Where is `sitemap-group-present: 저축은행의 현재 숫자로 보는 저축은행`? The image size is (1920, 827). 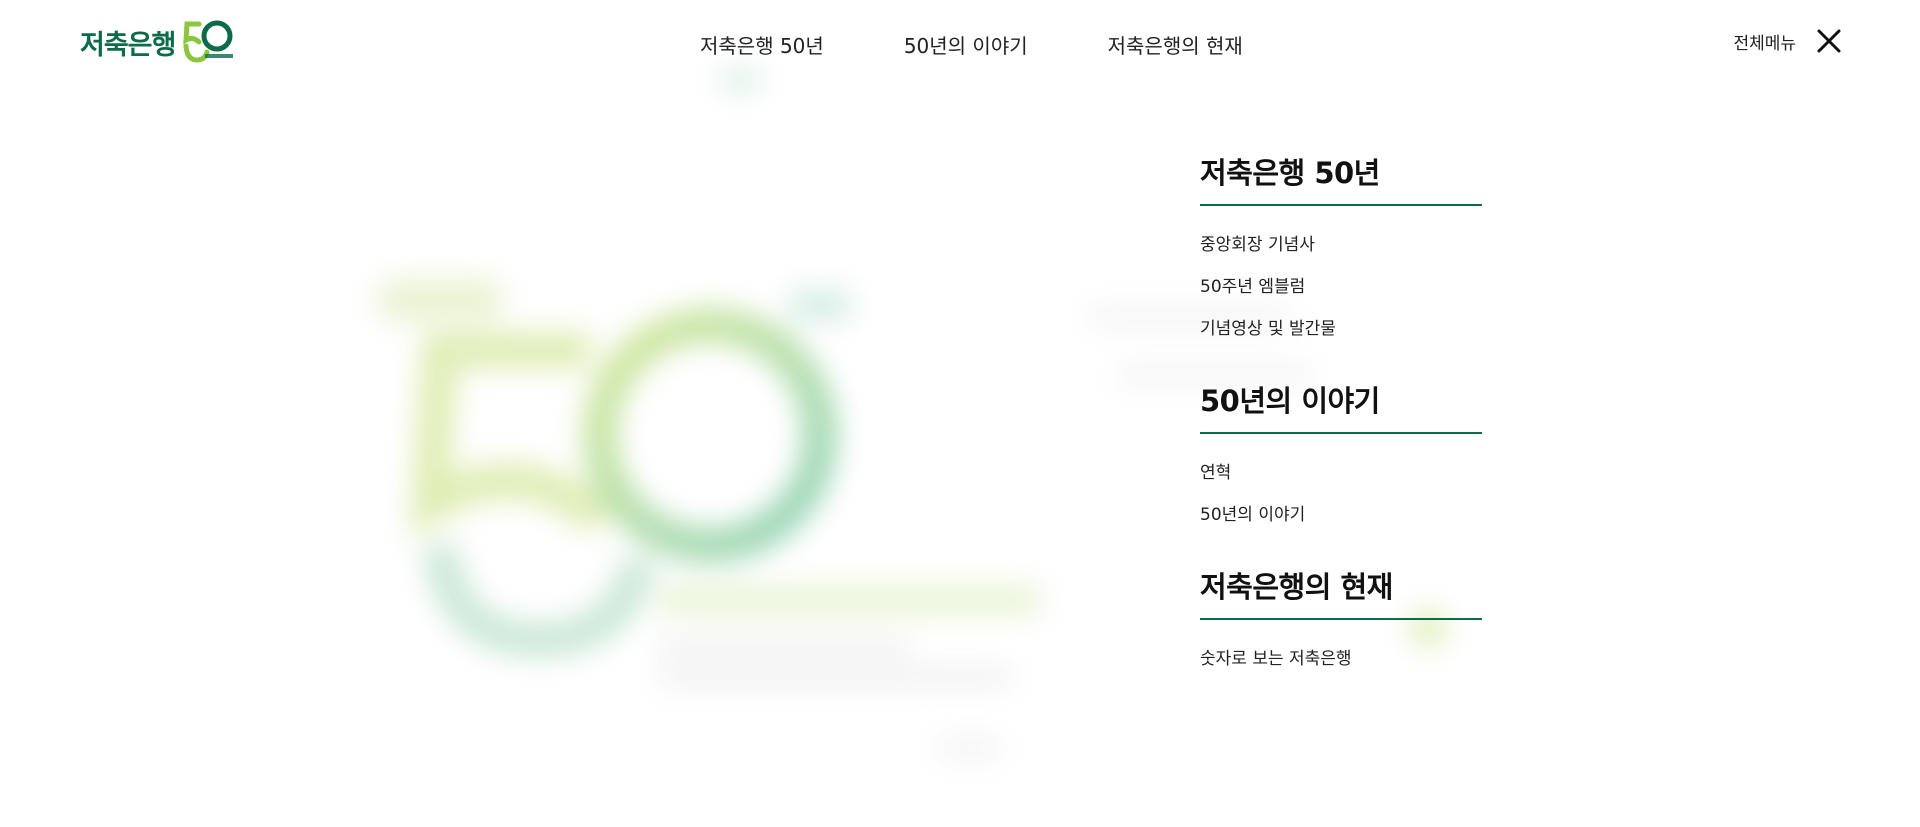
sitemap-group-present: 저축은행의 현재 숫자로 보는 저축은행 is located at coordinates (1341, 622).